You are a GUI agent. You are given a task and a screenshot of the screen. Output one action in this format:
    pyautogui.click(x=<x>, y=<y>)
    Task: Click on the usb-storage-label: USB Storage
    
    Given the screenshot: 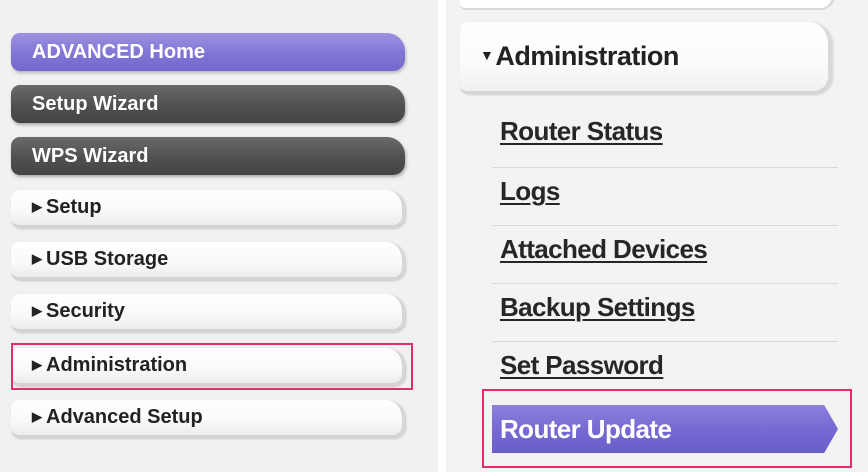 What is the action you would take?
    pyautogui.click(x=107, y=259)
    